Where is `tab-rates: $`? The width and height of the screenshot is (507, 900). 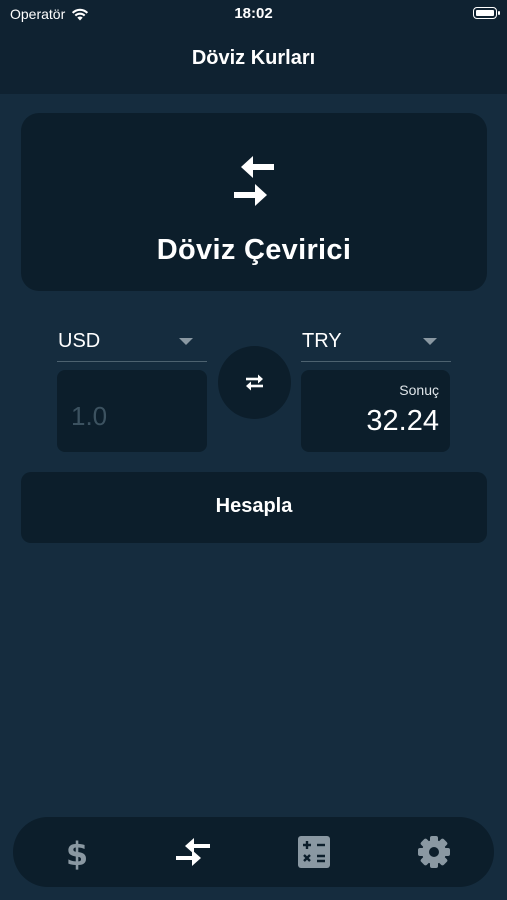
tab-rates: $ is located at coordinates (77, 852).